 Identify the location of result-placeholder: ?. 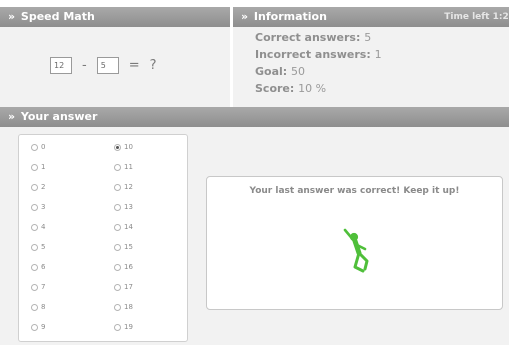
(153, 65).